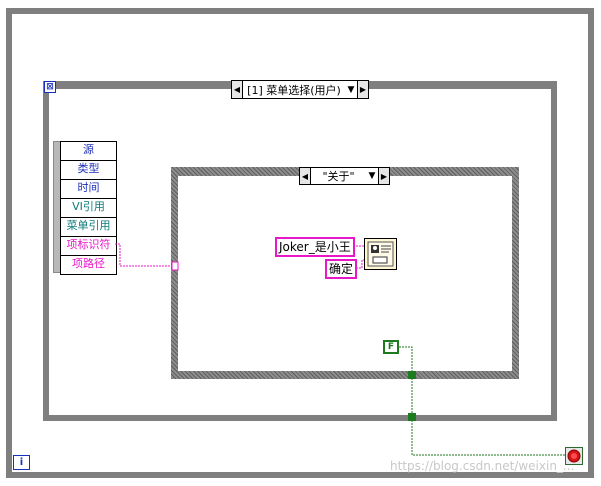 Image resolution: width=601 pixels, height=486 pixels. What do you see at coordinates (391, 347) in the screenshot?
I see `false-constant: F` at bounding box center [391, 347].